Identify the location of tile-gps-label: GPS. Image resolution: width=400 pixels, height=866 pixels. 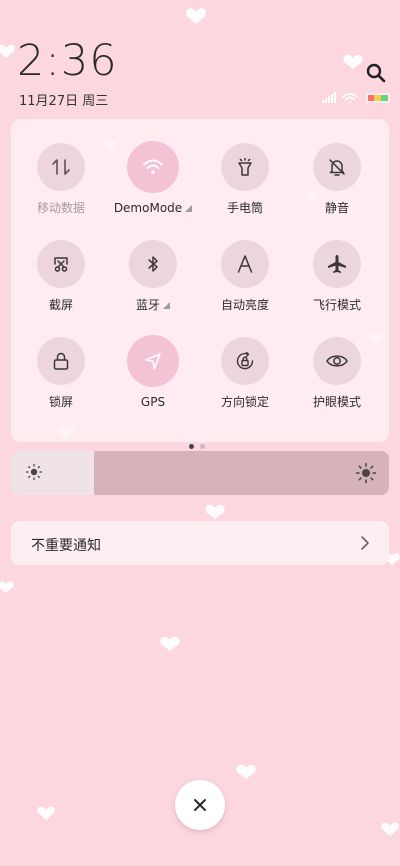
(153, 402).